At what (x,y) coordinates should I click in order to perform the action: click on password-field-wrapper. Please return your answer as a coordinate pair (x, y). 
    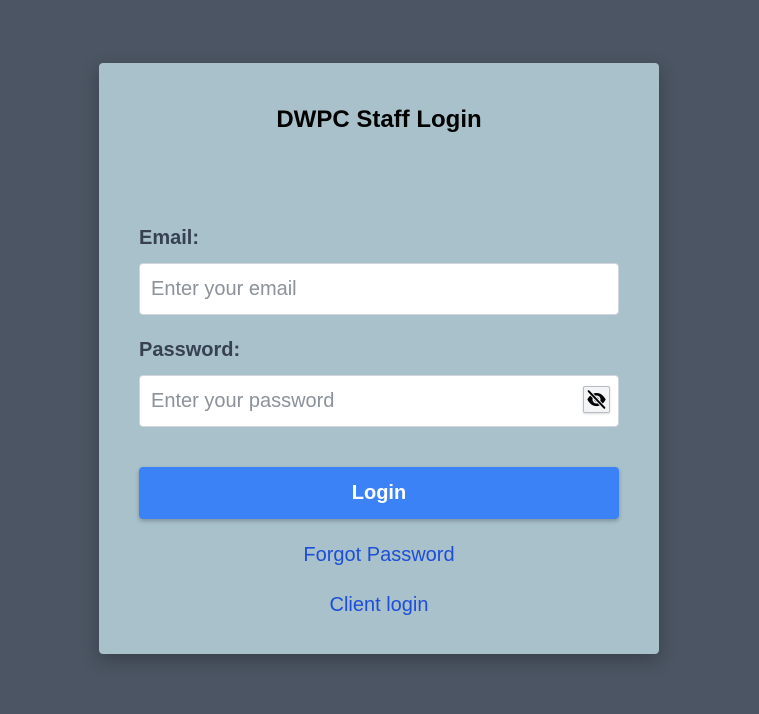
    Looking at the image, I should click on (379, 401).